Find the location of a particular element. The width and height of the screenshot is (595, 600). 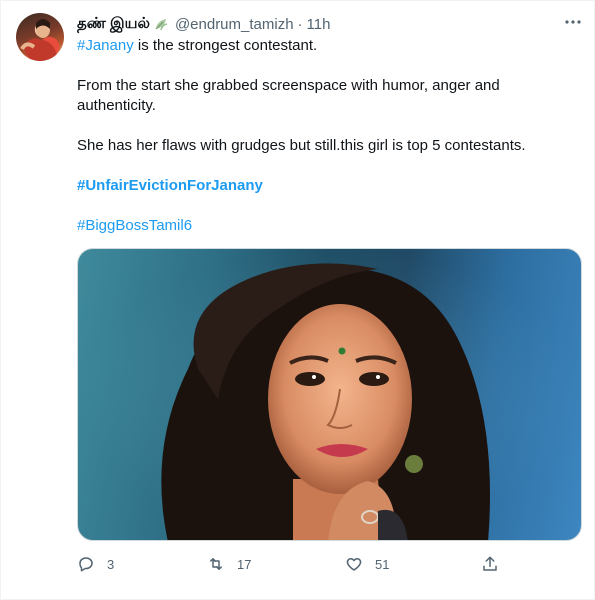

reply-icon is located at coordinates (86, 564).